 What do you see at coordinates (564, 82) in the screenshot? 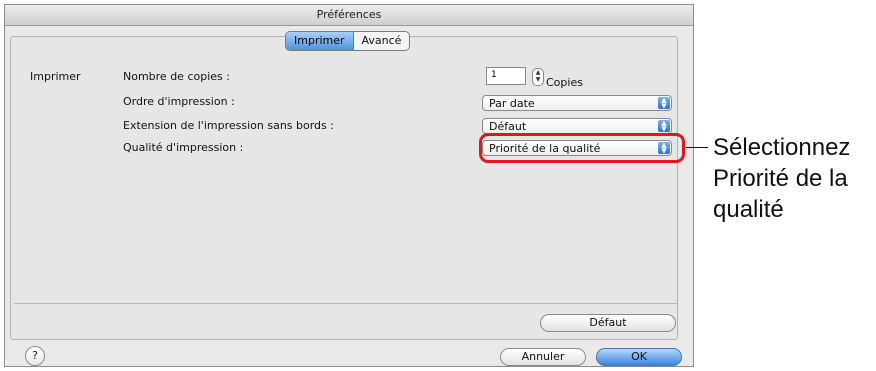
I see `copies-unit-label: Copies` at bounding box center [564, 82].